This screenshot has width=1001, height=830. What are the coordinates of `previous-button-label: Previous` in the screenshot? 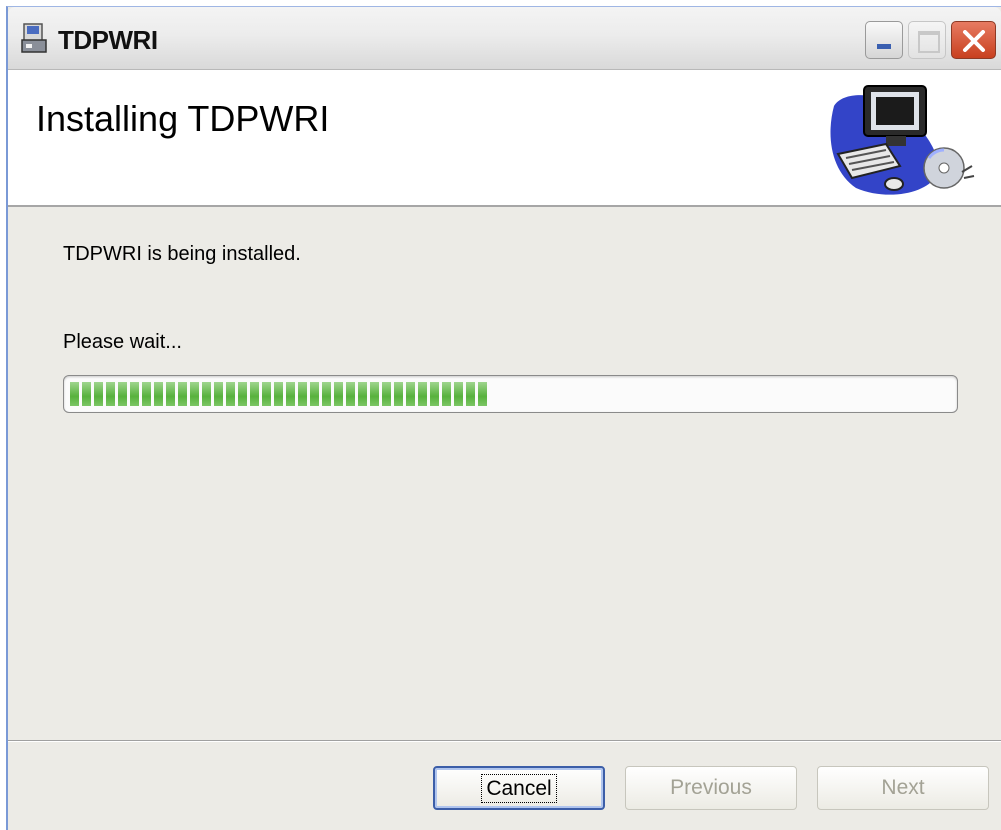 It's located at (711, 787).